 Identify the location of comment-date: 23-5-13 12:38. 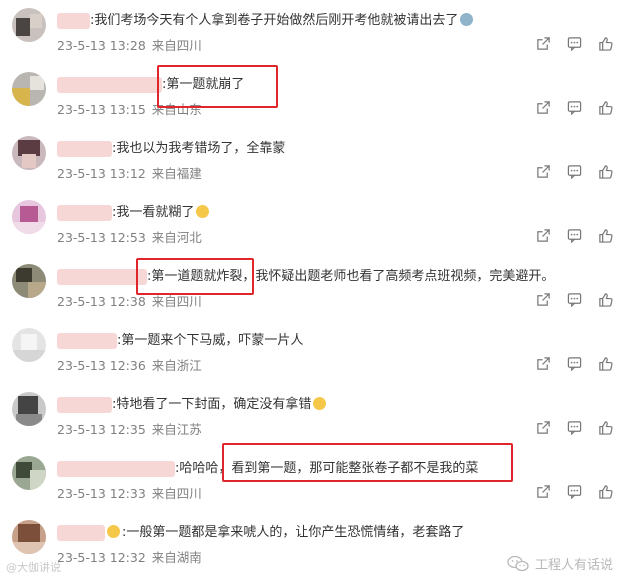
(101, 301).